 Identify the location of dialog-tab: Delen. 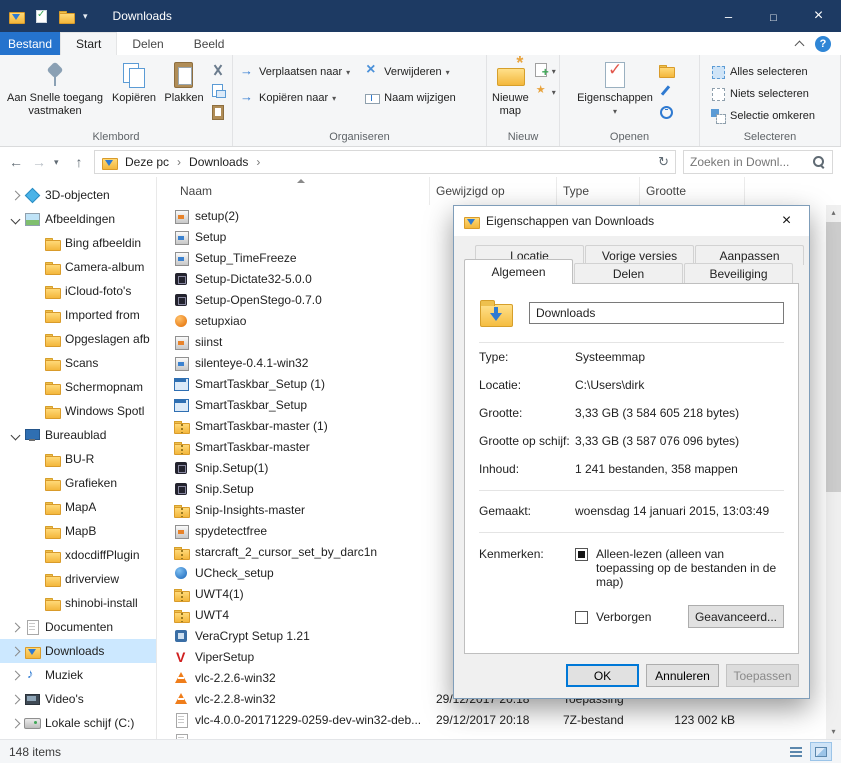
(628, 273).